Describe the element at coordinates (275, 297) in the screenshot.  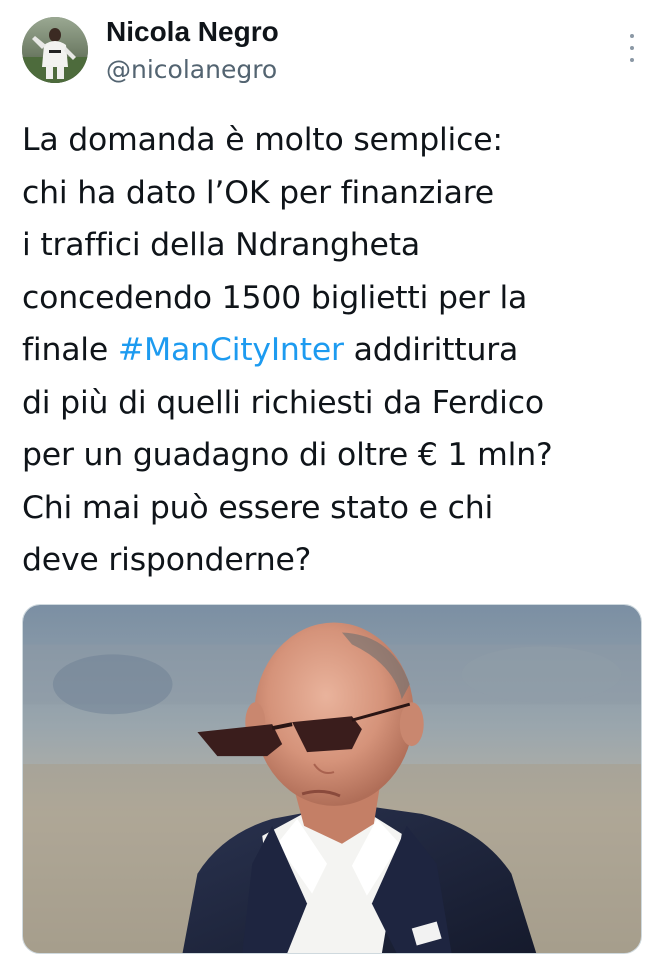
I see `text-segment: concedendo 1500 biglietti per la` at that location.